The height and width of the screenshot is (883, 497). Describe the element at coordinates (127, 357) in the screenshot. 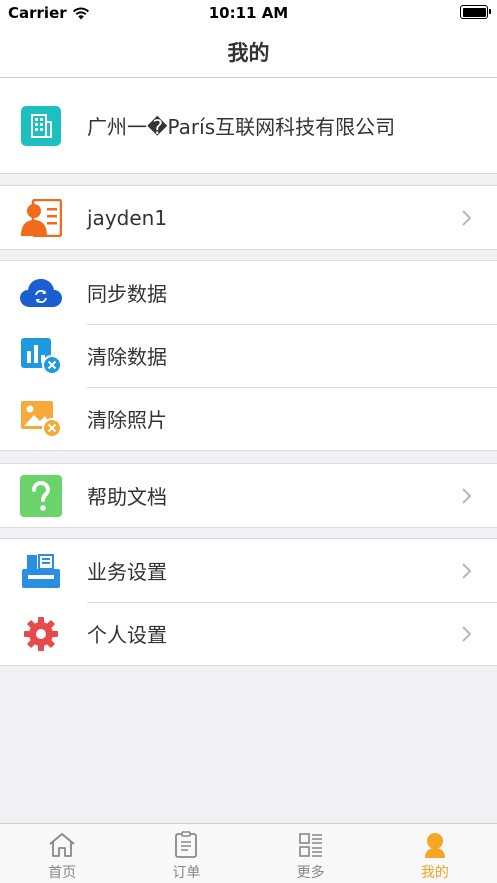

I see `clear-data-label: 清除数据` at that location.